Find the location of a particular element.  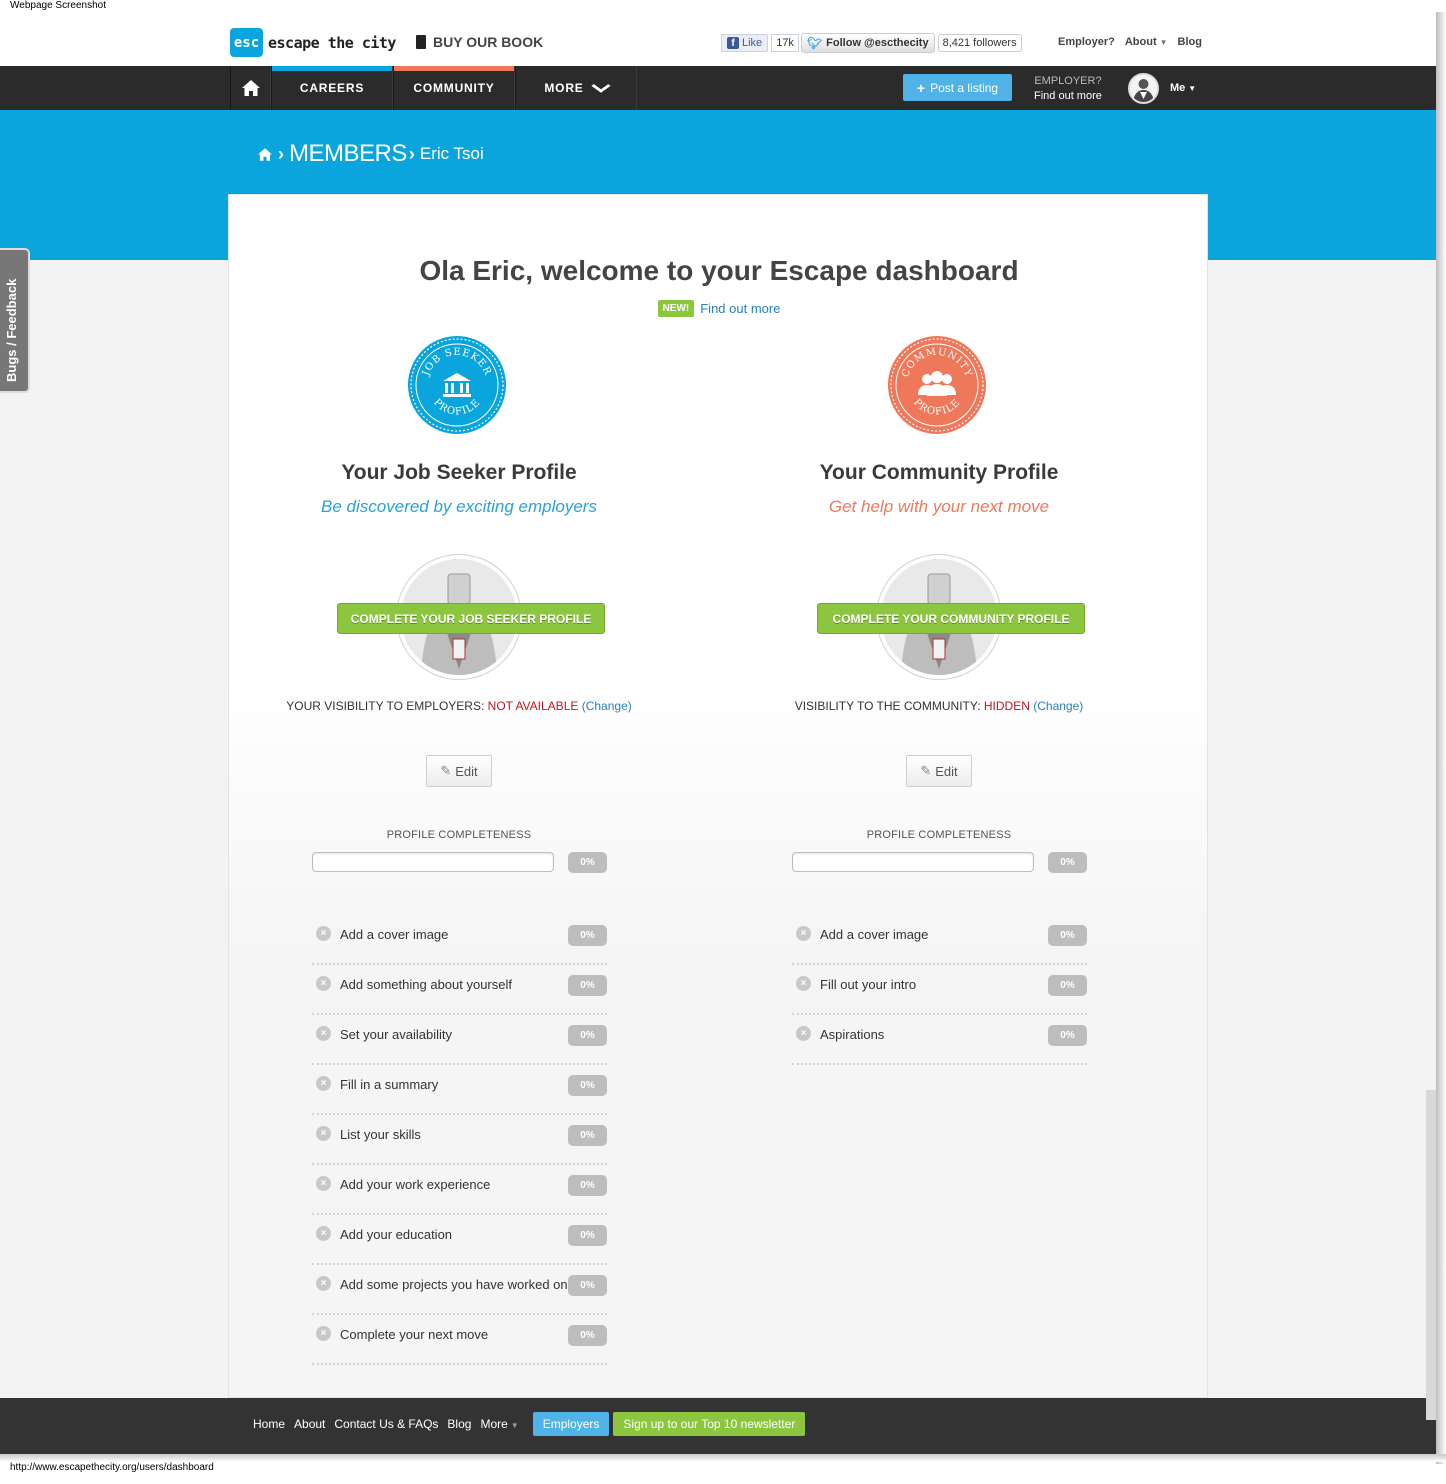

twitter-bird-icon: 🐦︎ is located at coordinates (814, 43).